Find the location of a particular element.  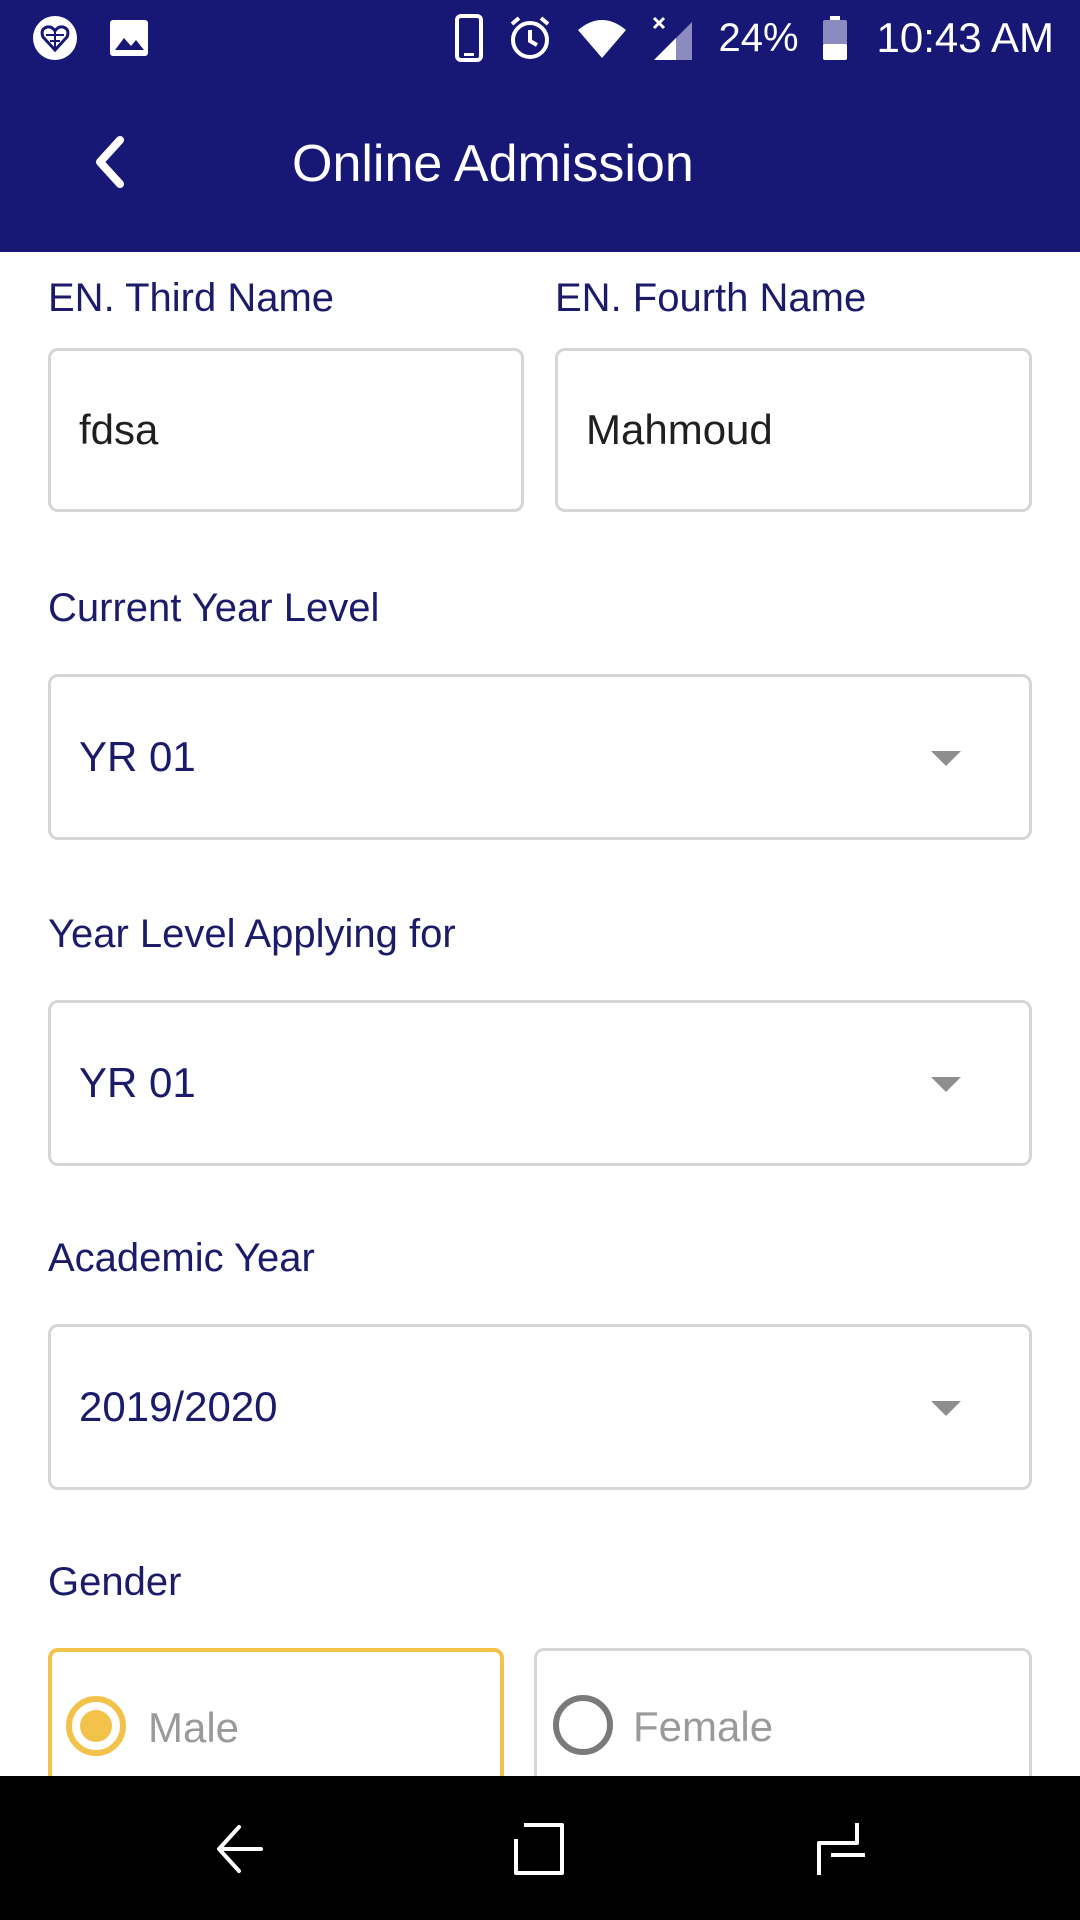

image-icon is located at coordinates (129, 38).